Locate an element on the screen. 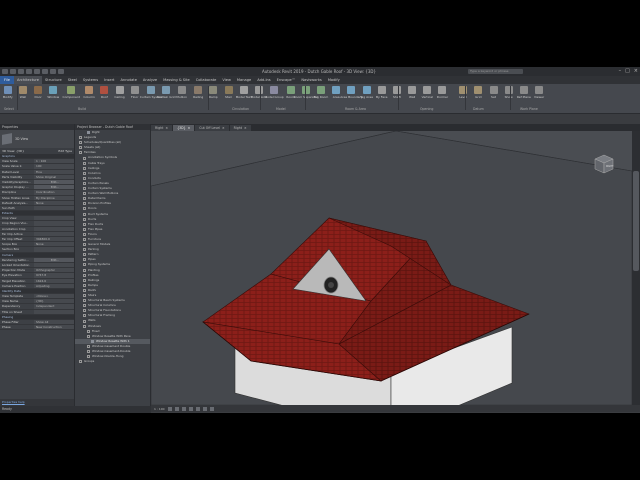 The width and height of the screenshot is (640, 480). ribbon-dormer-button: Dormer is located at coordinates (442, 92).